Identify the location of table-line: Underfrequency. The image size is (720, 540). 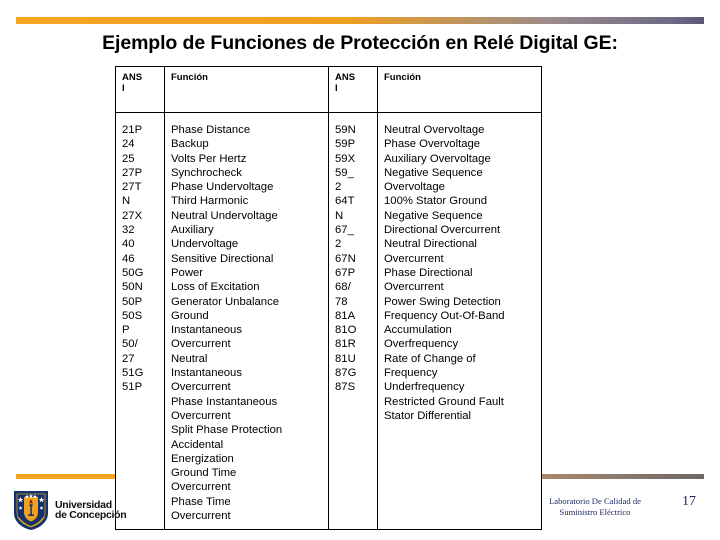
(424, 387).